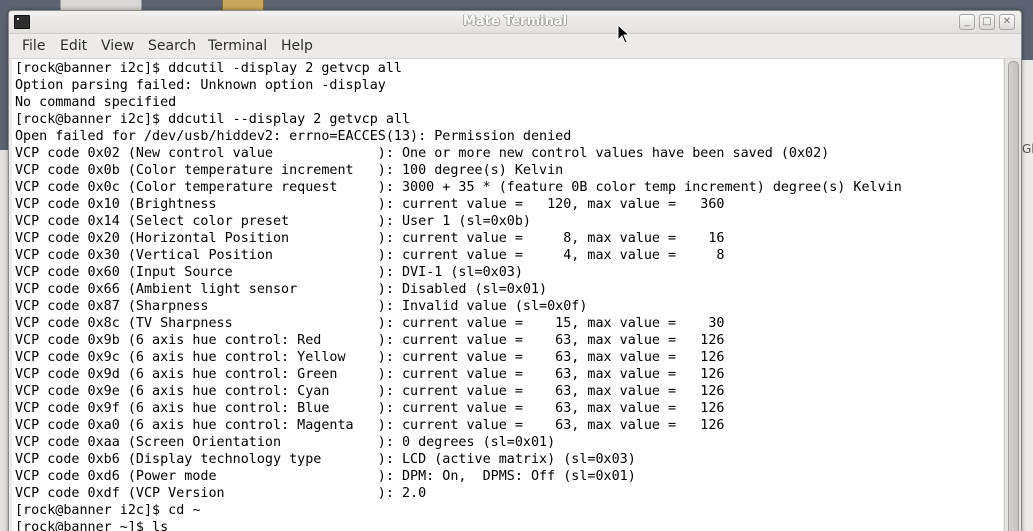  What do you see at coordinates (297, 46) in the screenshot?
I see `menu-help: Help` at bounding box center [297, 46].